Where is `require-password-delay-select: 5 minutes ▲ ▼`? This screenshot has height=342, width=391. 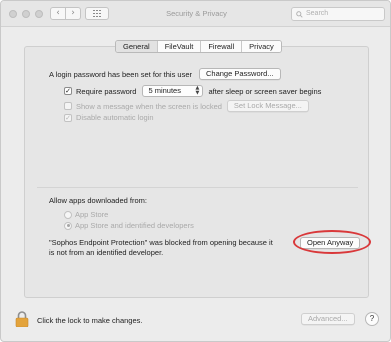 require-password-delay-select: 5 minutes ▲ ▼ is located at coordinates (173, 91).